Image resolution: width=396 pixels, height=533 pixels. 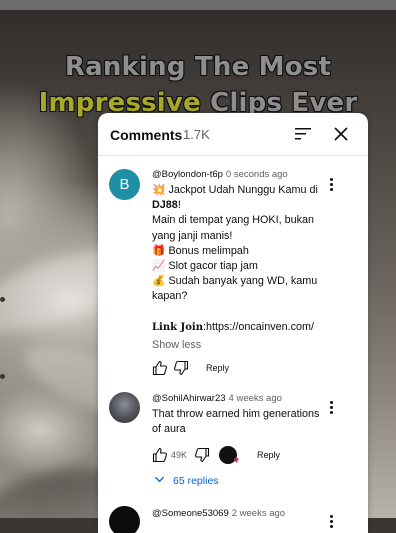 I want to click on comment-author: @Someone53069, so click(x=190, y=513).